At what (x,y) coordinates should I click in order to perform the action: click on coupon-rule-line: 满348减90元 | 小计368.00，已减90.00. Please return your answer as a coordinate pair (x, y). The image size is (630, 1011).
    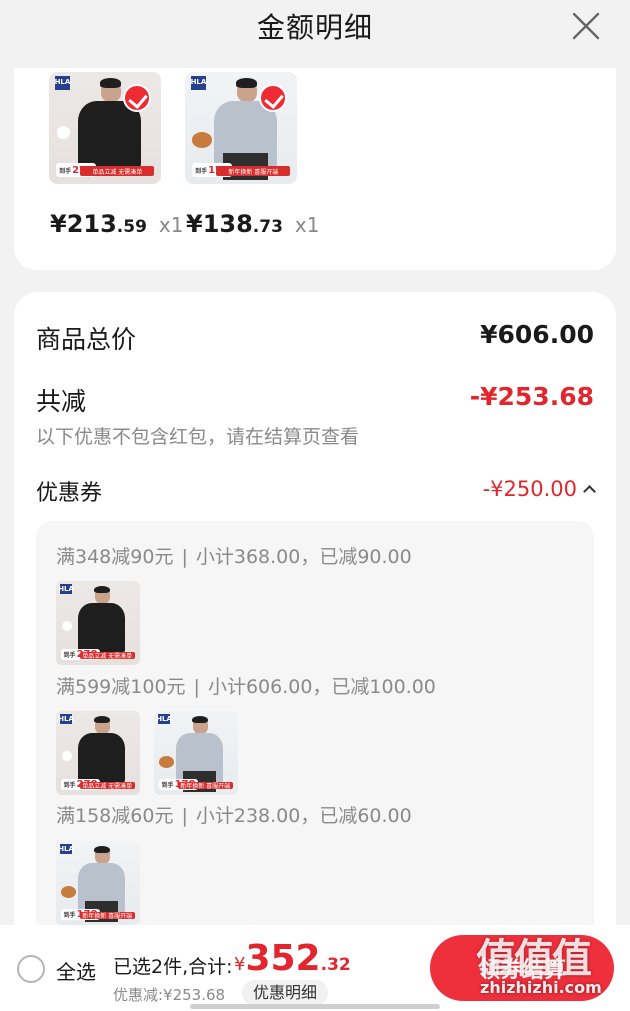
    Looking at the image, I should click on (234, 557).